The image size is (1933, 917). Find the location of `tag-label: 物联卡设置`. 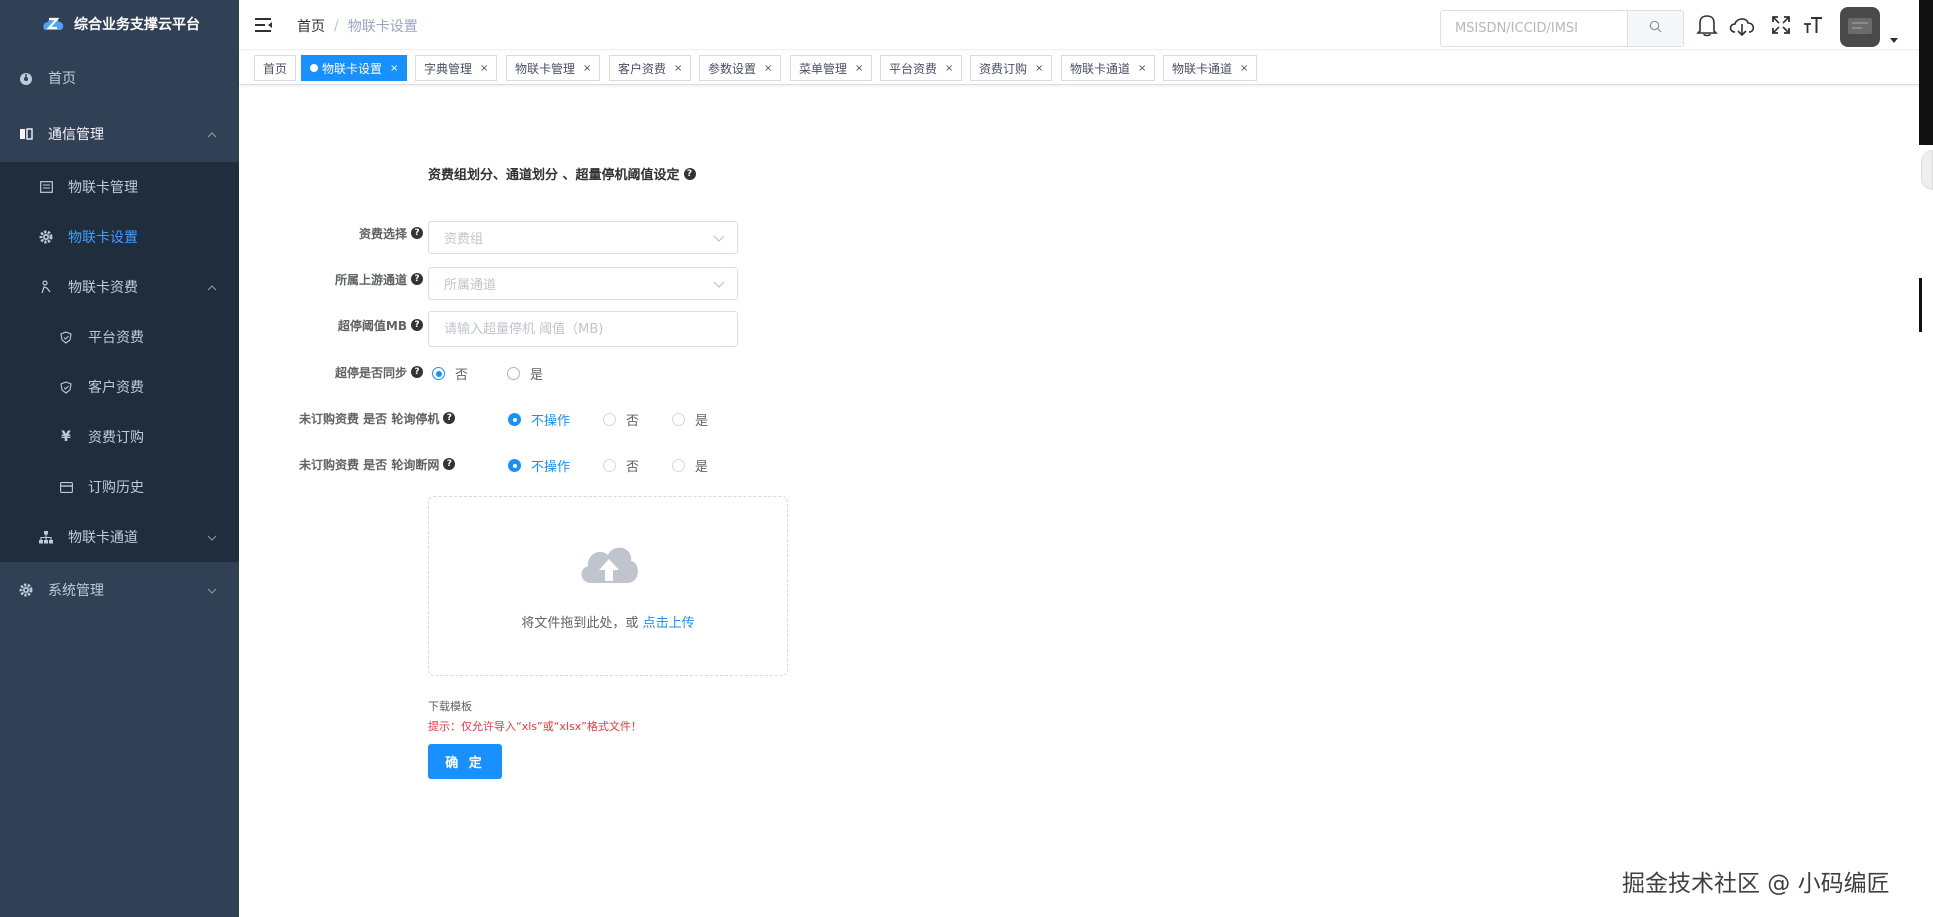

tag-label: 物联卡设置 is located at coordinates (352, 68).